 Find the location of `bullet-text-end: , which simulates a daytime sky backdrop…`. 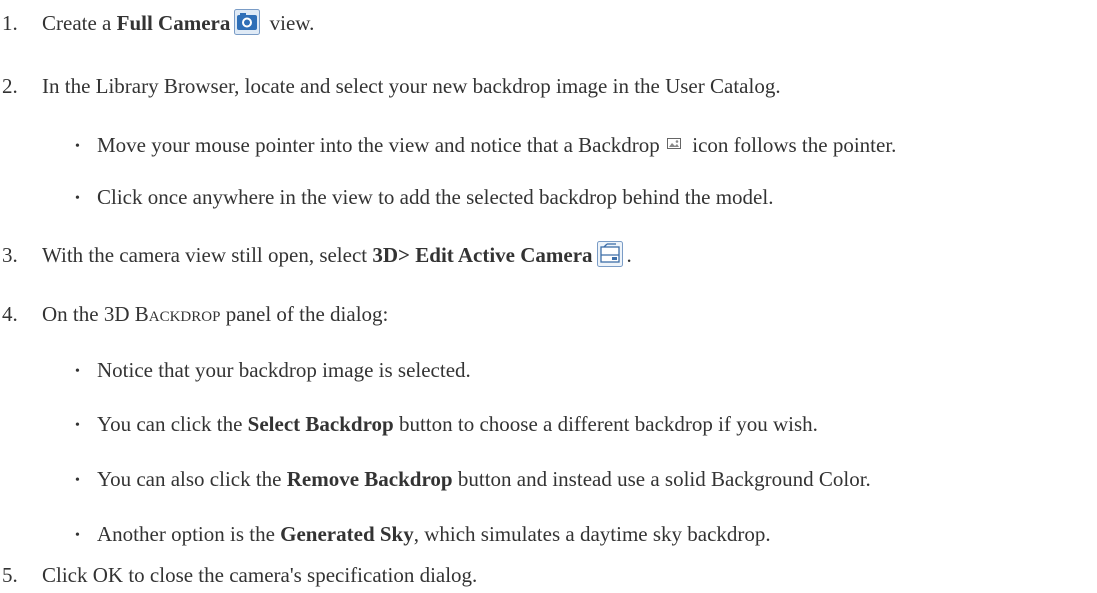

bullet-text-end: , which simulates a daytime sky backdrop… is located at coordinates (592, 534).